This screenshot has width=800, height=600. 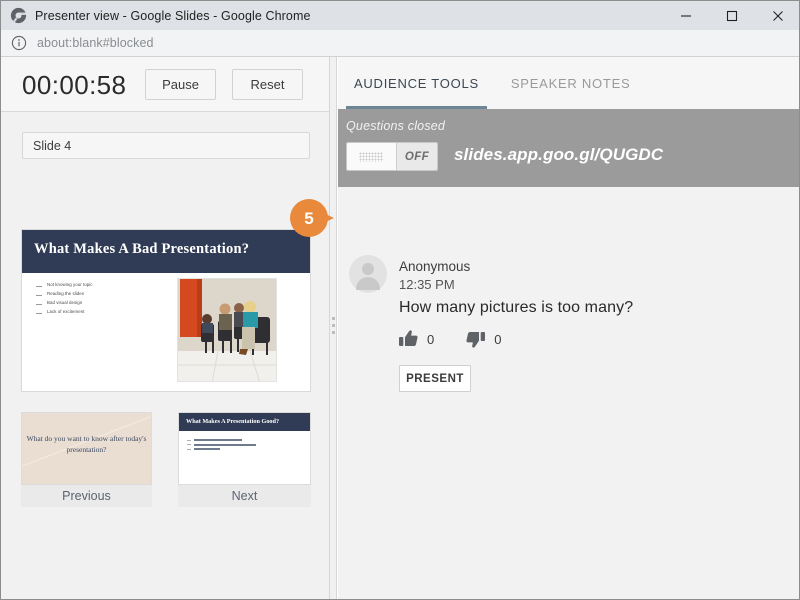 What do you see at coordinates (66, 311) in the screenshot?
I see `bullet-text: Lack of excitement` at bounding box center [66, 311].